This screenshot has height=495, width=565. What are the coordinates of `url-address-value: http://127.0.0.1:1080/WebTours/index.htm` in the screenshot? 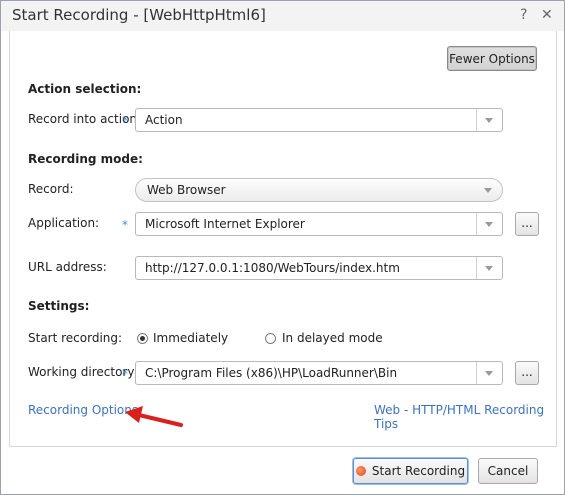 It's located at (272, 268).